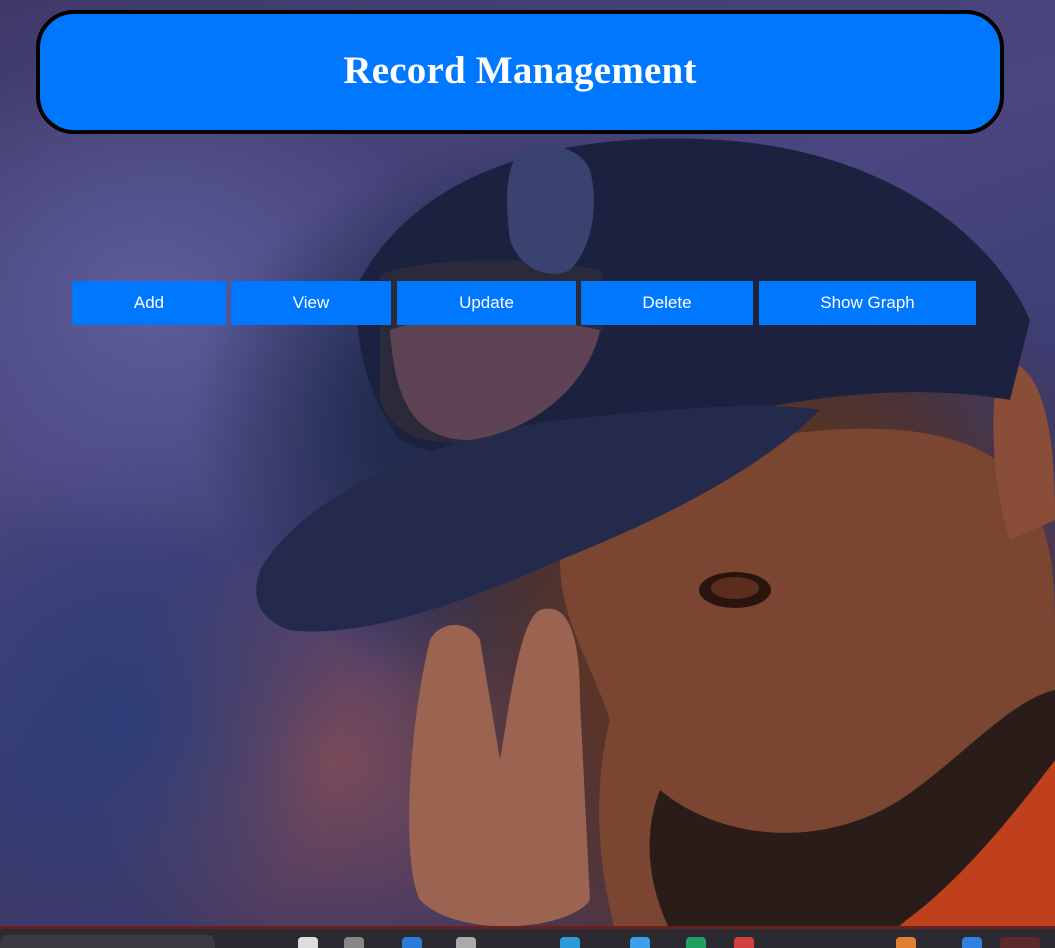  What do you see at coordinates (640, 942) in the screenshot?
I see `edge-icon` at bounding box center [640, 942].